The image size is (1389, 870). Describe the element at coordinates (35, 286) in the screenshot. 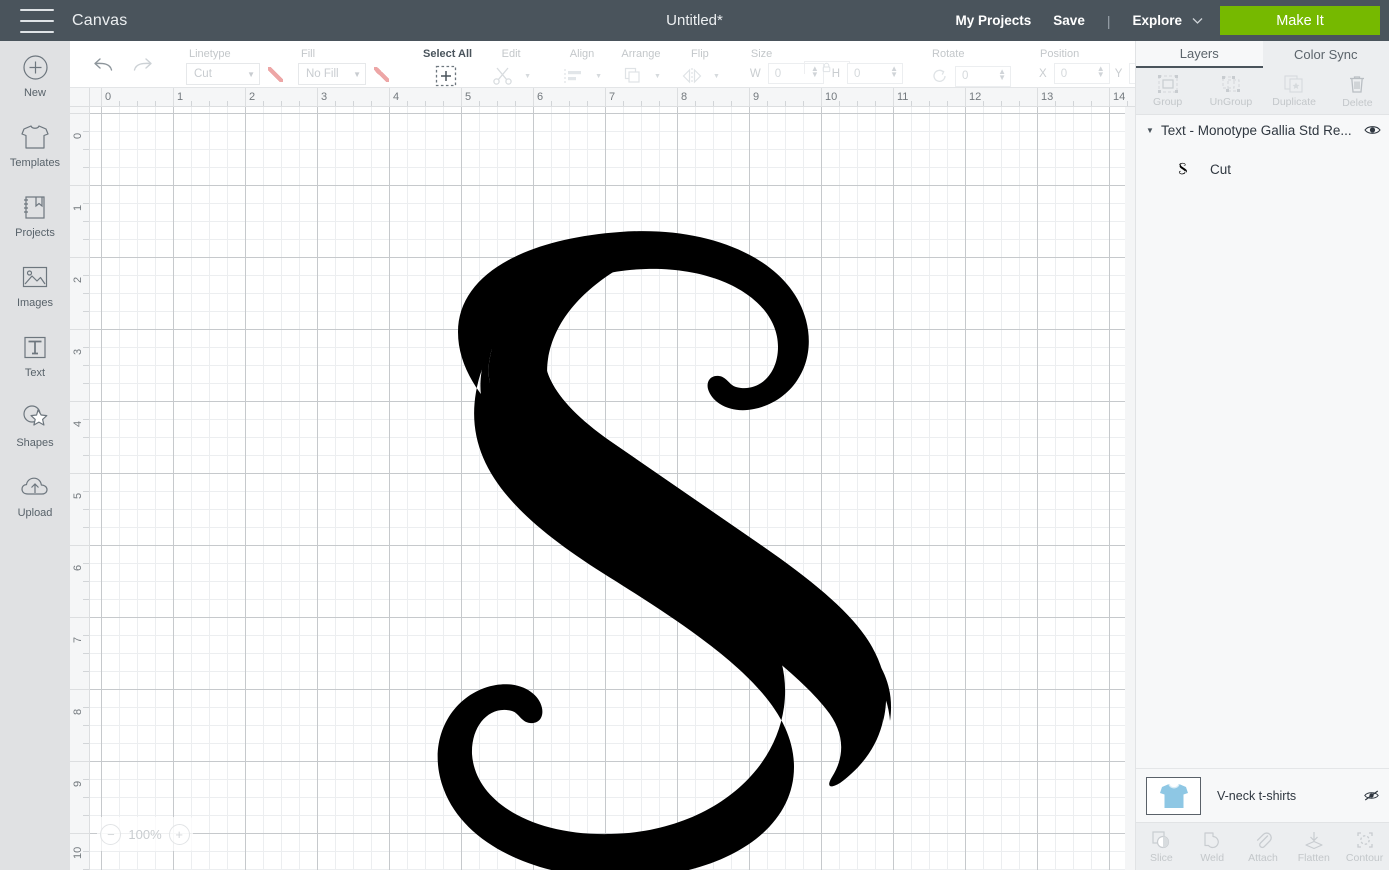

I see `sidebar-item-images: Images` at that location.